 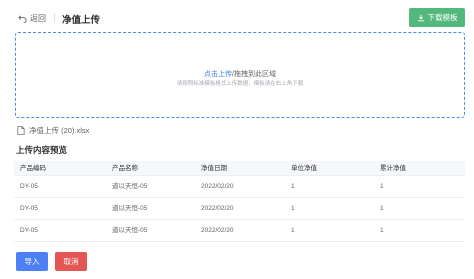 I want to click on download-icon, so click(x=420, y=17).